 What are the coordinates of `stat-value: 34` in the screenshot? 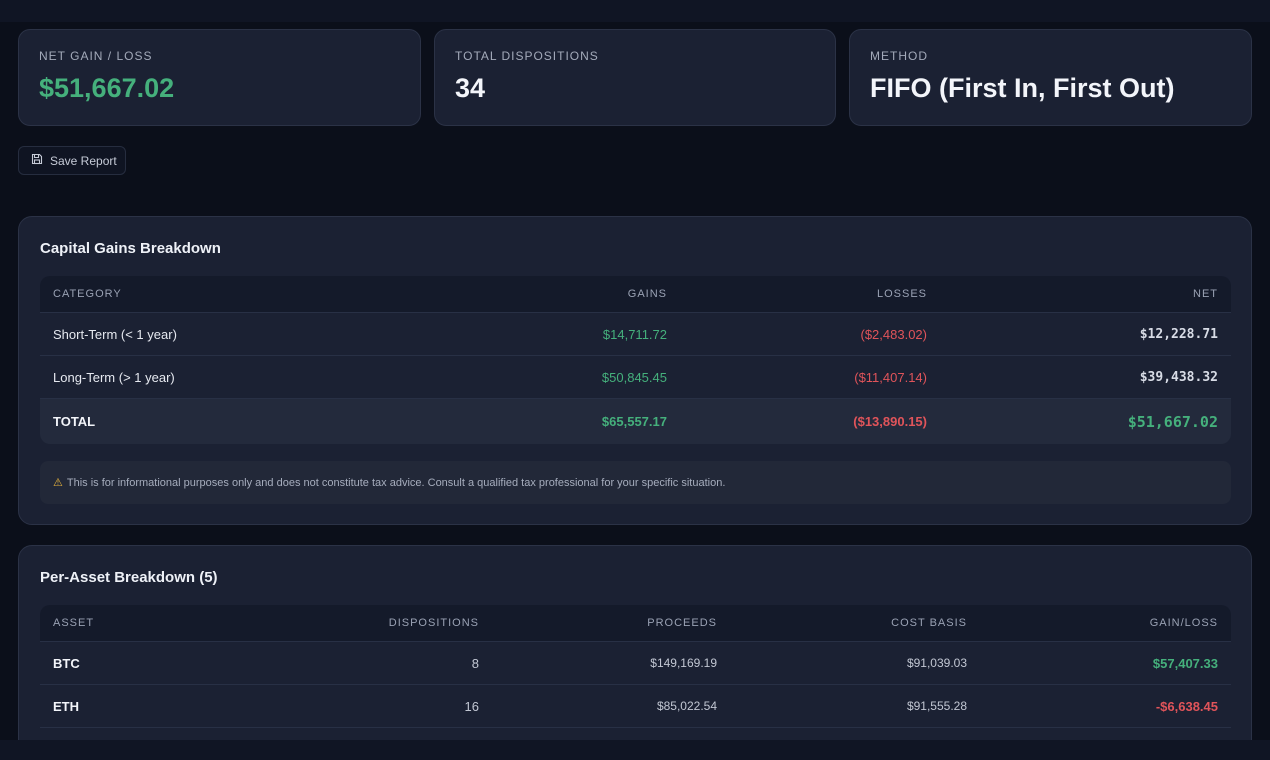 It's located at (470, 88).